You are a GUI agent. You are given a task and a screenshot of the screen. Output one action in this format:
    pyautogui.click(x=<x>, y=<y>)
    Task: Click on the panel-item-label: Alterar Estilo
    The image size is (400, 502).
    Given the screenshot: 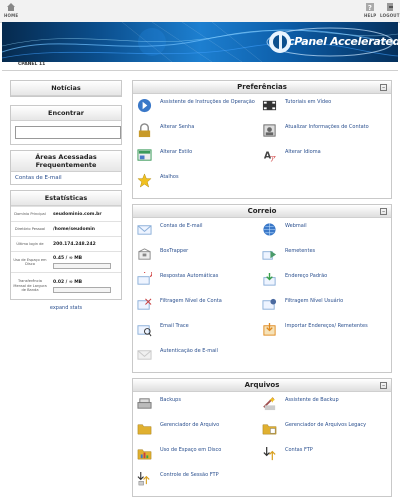 What is the action you would take?
    pyautogui.click(x=176, y=152)
    